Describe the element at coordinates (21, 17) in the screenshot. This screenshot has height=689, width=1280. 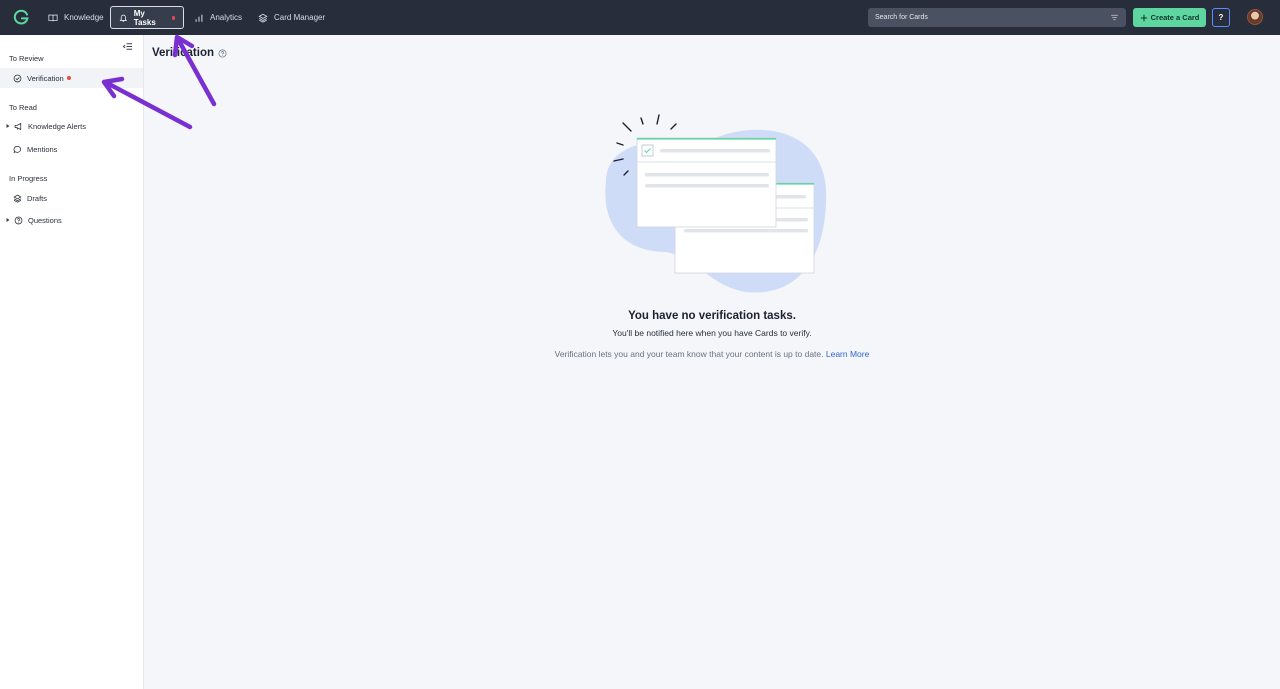
I see `guru-logo-icon` at that location.